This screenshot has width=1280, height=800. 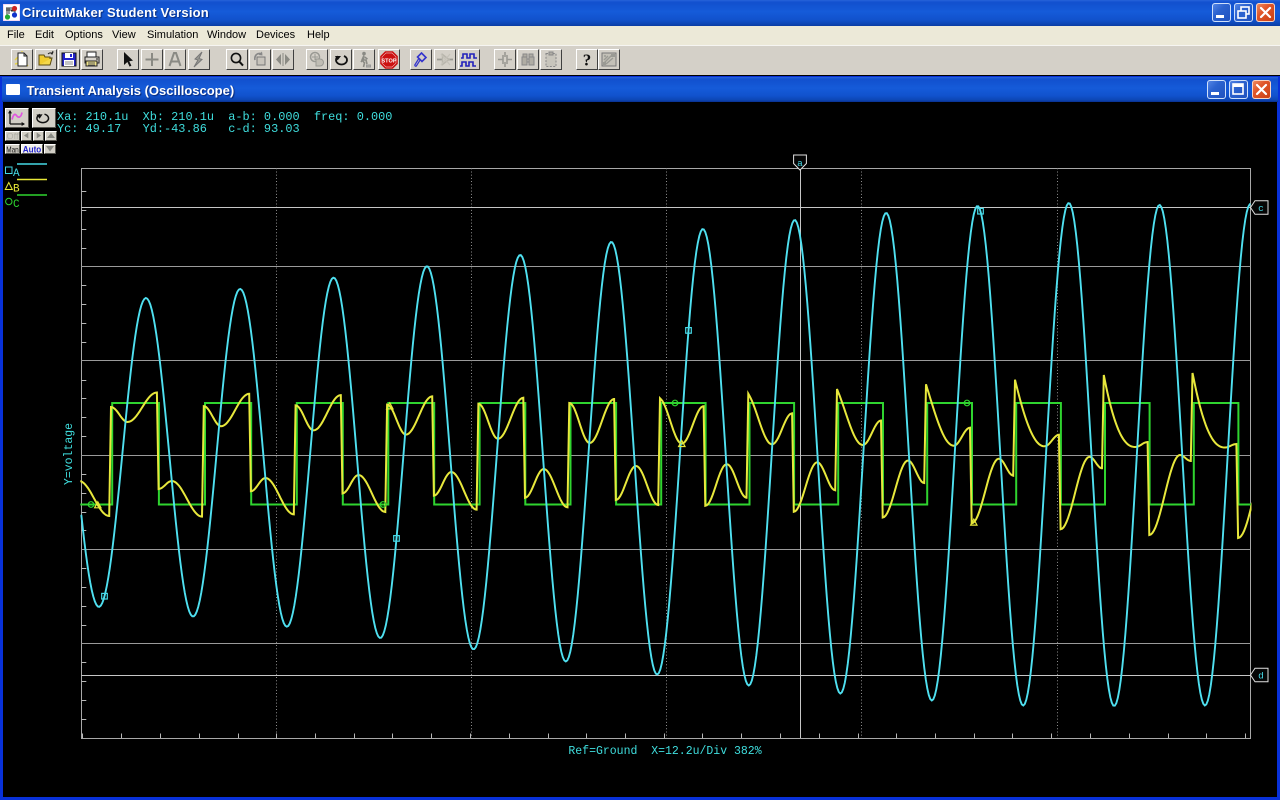 What do you see at coordinates (664, 751) in the screenshot?
I see `svg-text: Ref=Ground X=12.2u/Div 382%` at bounding box center [664, 751].